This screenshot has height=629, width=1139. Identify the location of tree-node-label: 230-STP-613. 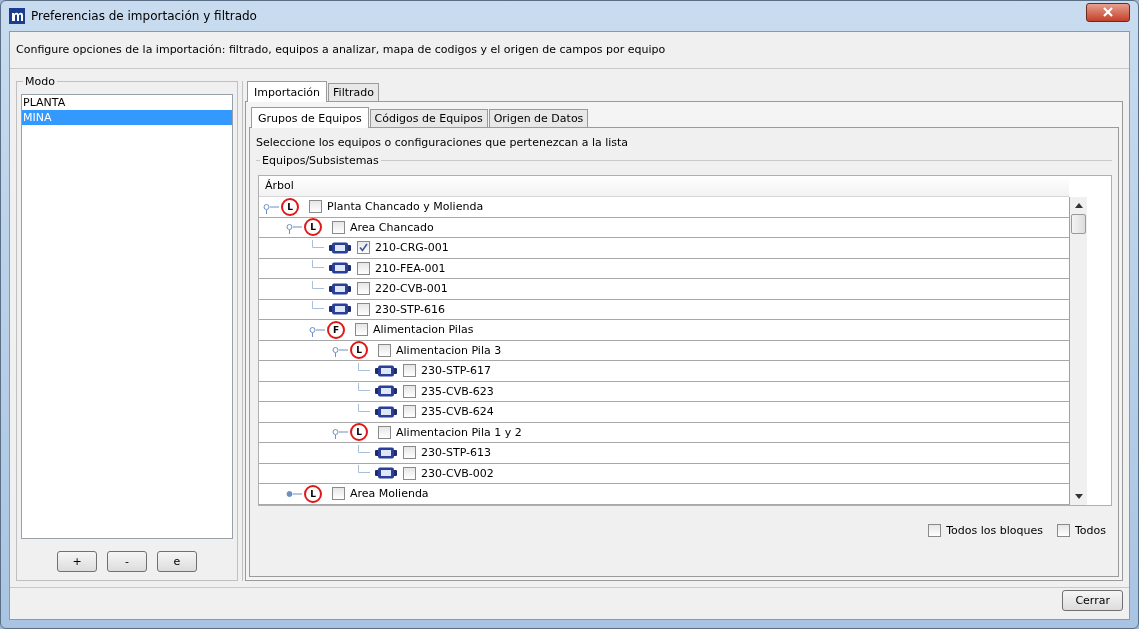
(456, 453).